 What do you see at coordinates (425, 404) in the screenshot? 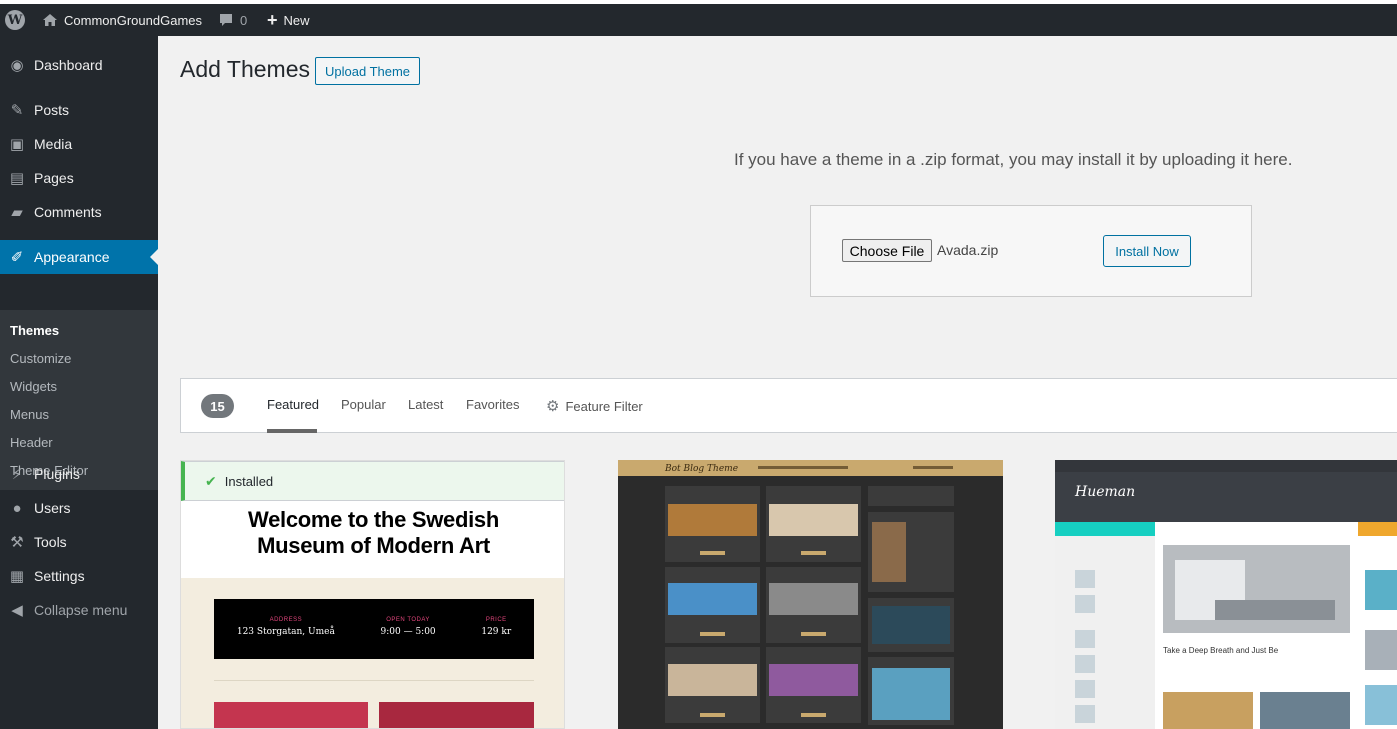
I see `tab-latest: Latest` at bounding box center [425, 404].